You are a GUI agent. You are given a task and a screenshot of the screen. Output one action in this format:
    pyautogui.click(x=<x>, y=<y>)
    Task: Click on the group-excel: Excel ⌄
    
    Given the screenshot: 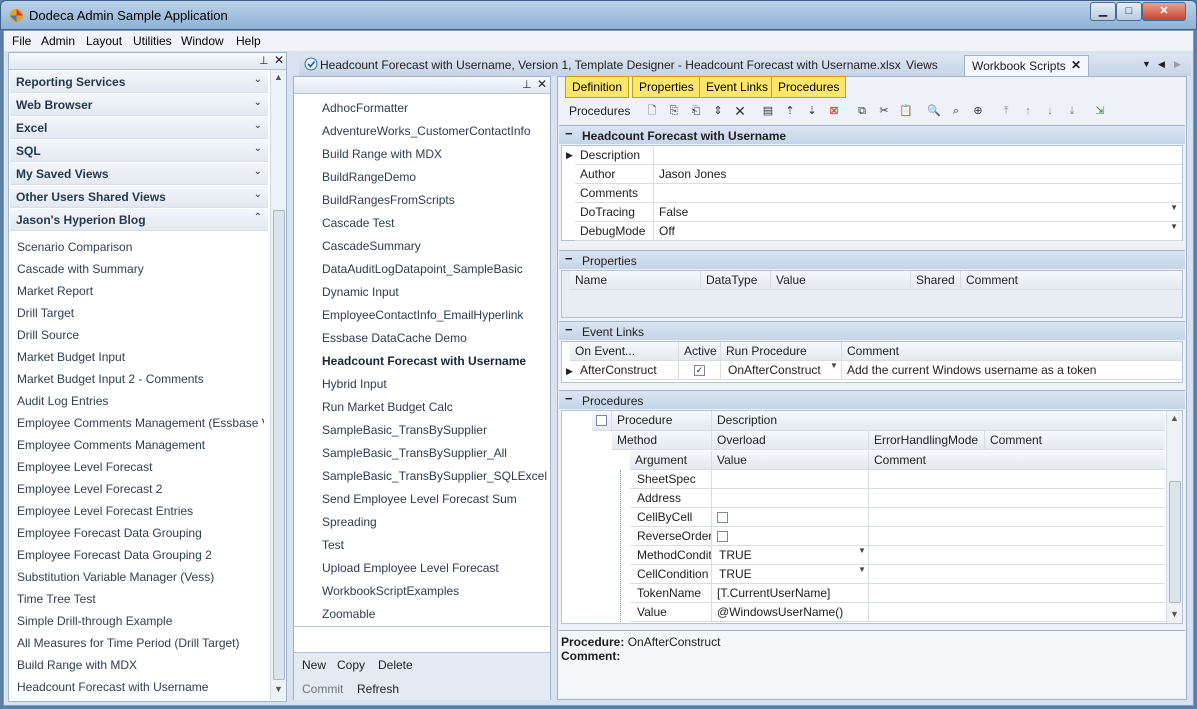 What is the action you would take?
    pyautogui.click(x=139, y=128)
    